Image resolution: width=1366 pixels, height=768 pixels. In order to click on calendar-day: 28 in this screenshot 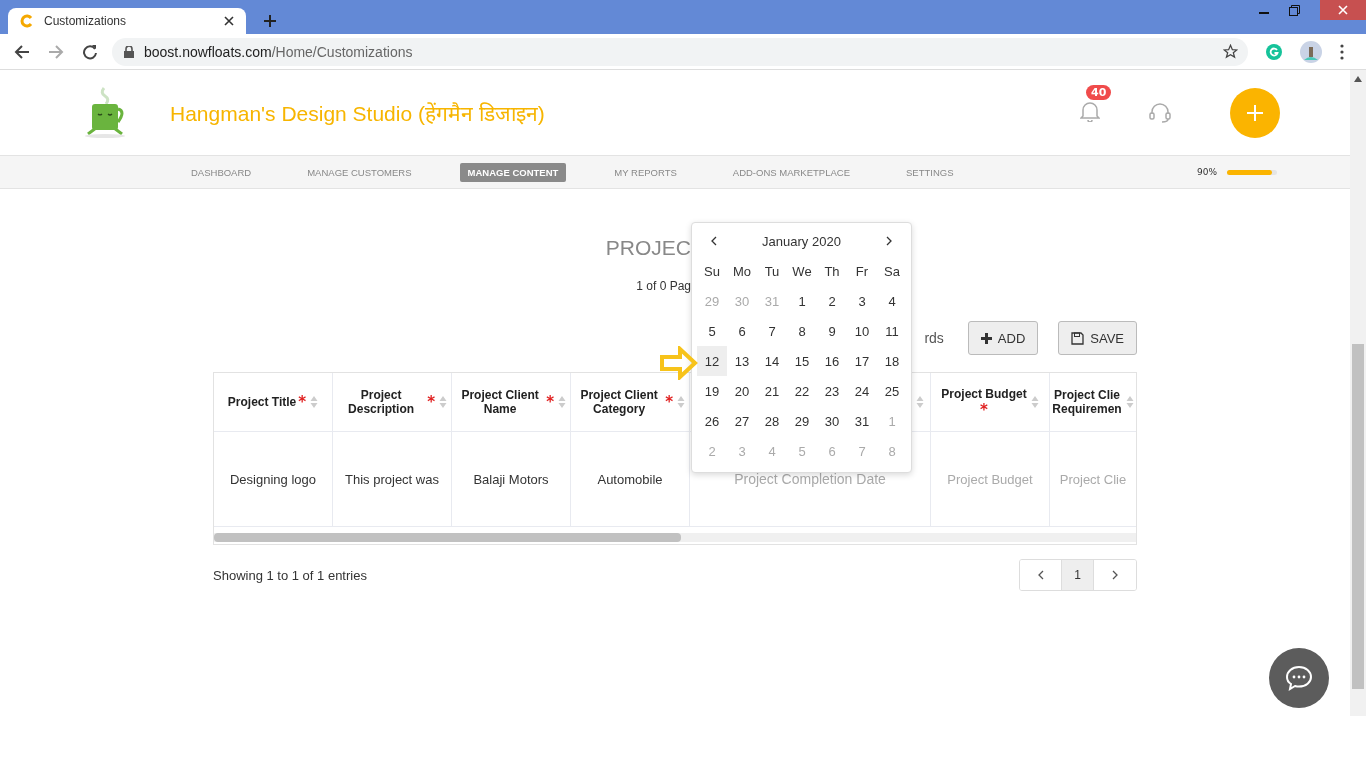, I will do `click(772, 421)`.